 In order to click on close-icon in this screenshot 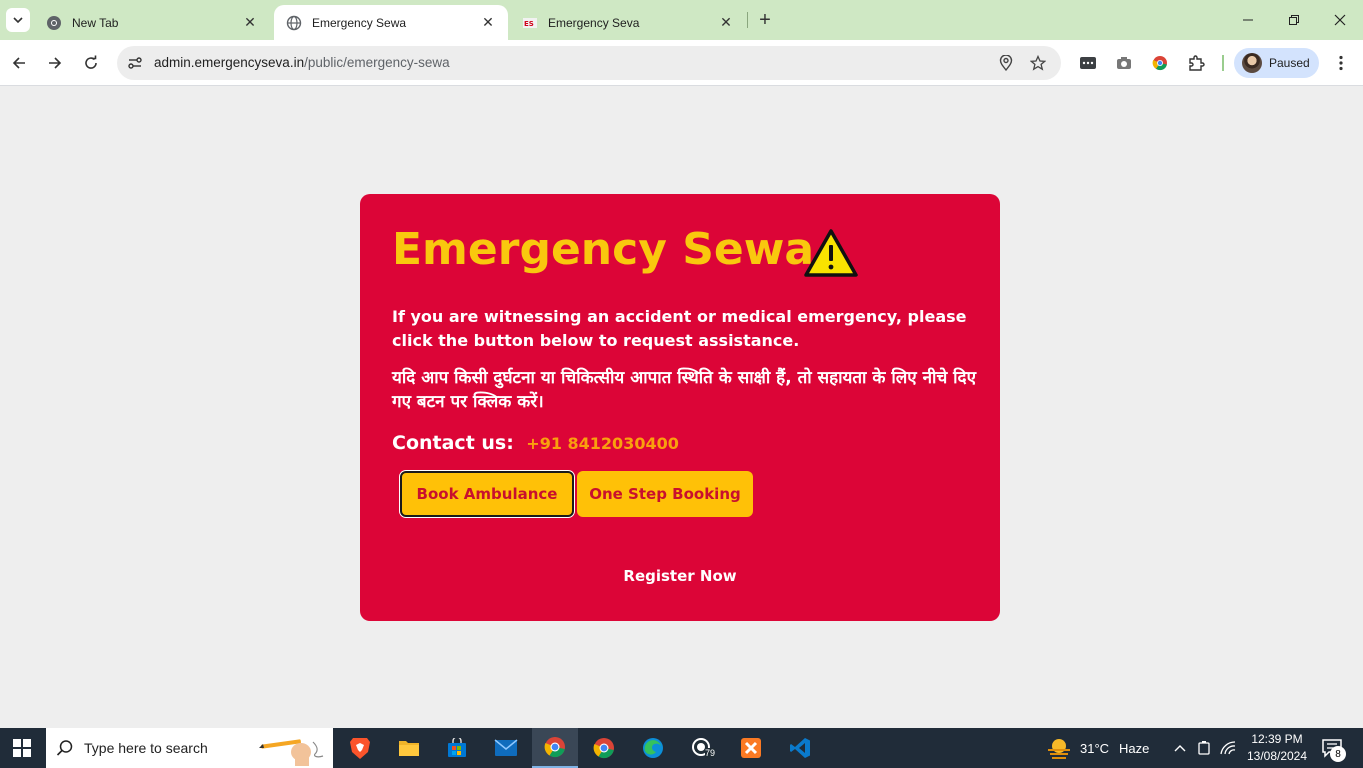, I will do `click(1340, 20)`.